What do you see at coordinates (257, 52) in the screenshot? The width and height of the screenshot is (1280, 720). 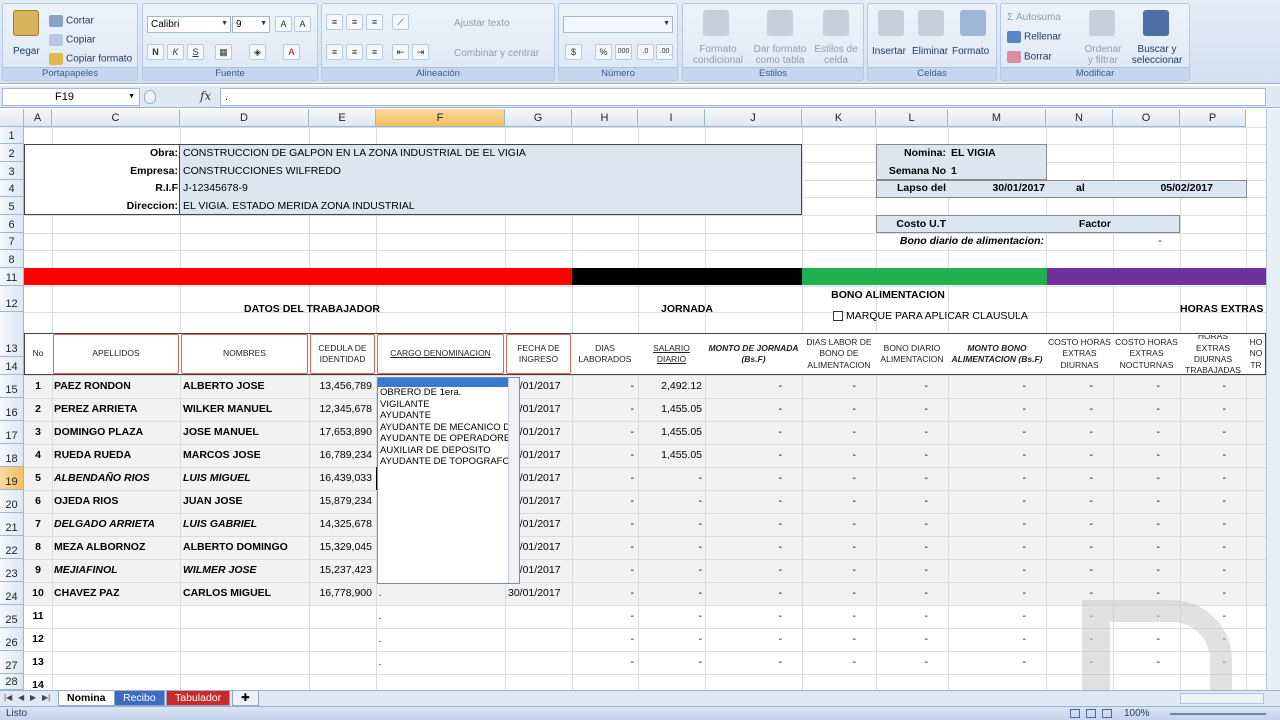 I see `fill-color-icon: ◈` at bounding box center [257, 52].